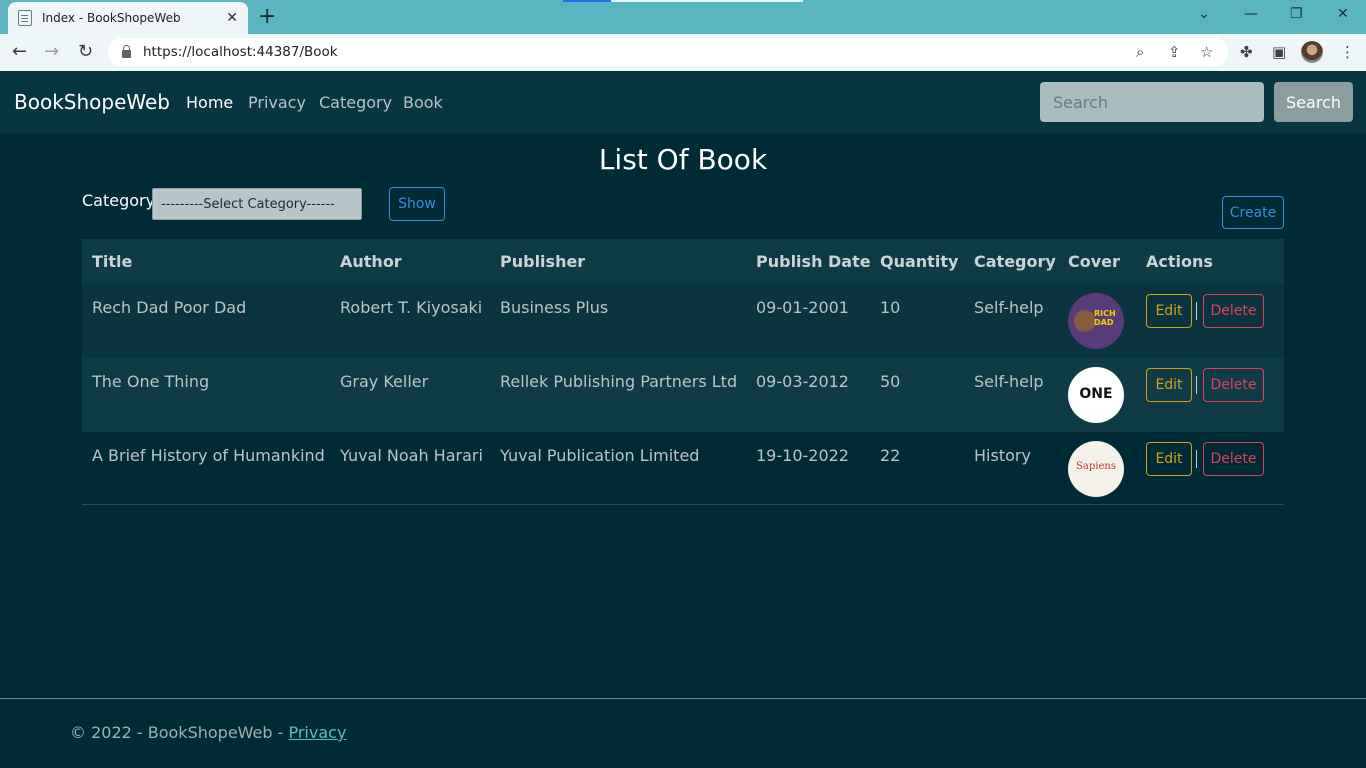 Image resolution: width=1366 pixels, height=768 pixels. What do you see at coordinates (411, 455) in the screenshot?
I see `cell-author: Yuval Noah Harari` at bounding box center [411, 455].